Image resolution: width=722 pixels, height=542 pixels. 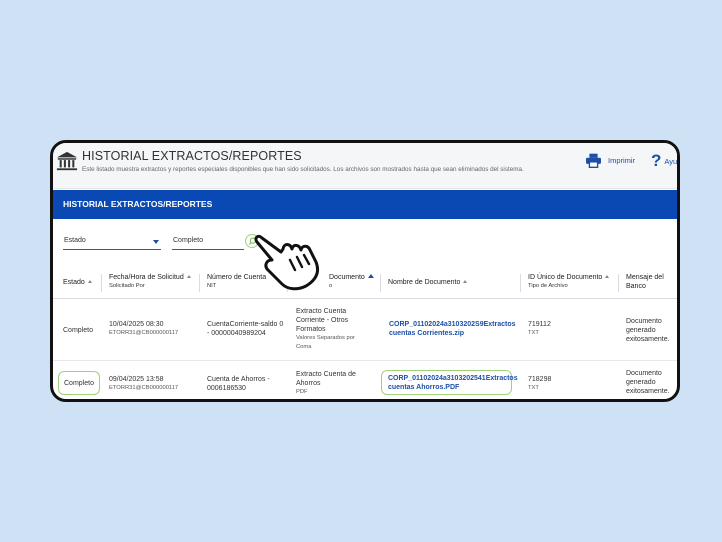 What do you see at coordinates (238, 384) in the screenshot?
I see `row-cuenta: Cuenta de Ahorros - 0006186530` at bounding box center [238, 384].